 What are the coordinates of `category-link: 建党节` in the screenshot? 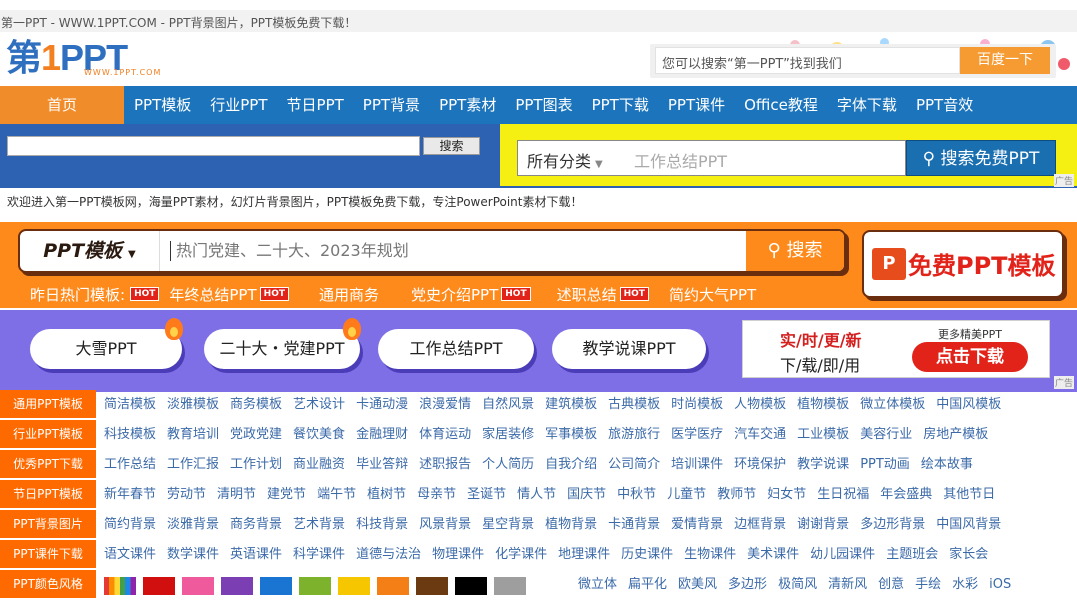 It's located at (286, 494).